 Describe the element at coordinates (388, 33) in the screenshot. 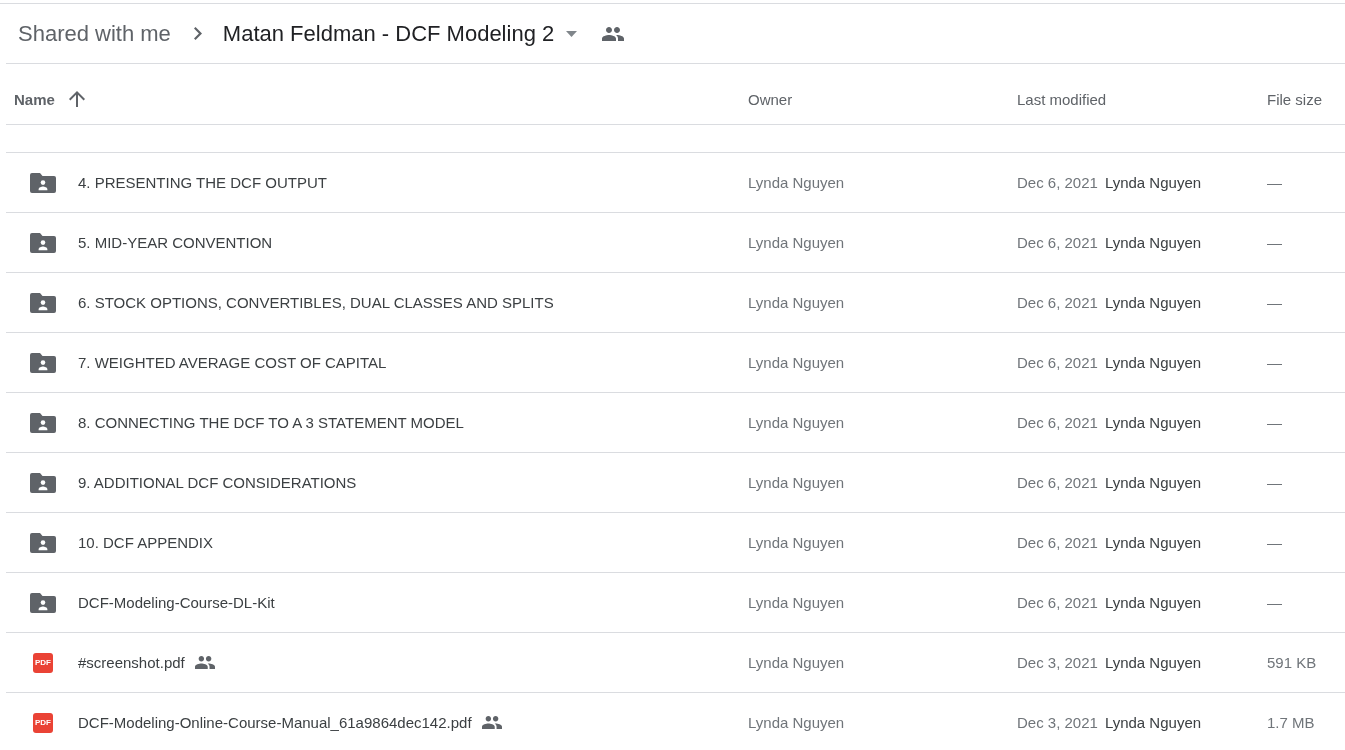

I see `breadcrumb-item: Matan Feldman - DCF Modeling 2` at that location.